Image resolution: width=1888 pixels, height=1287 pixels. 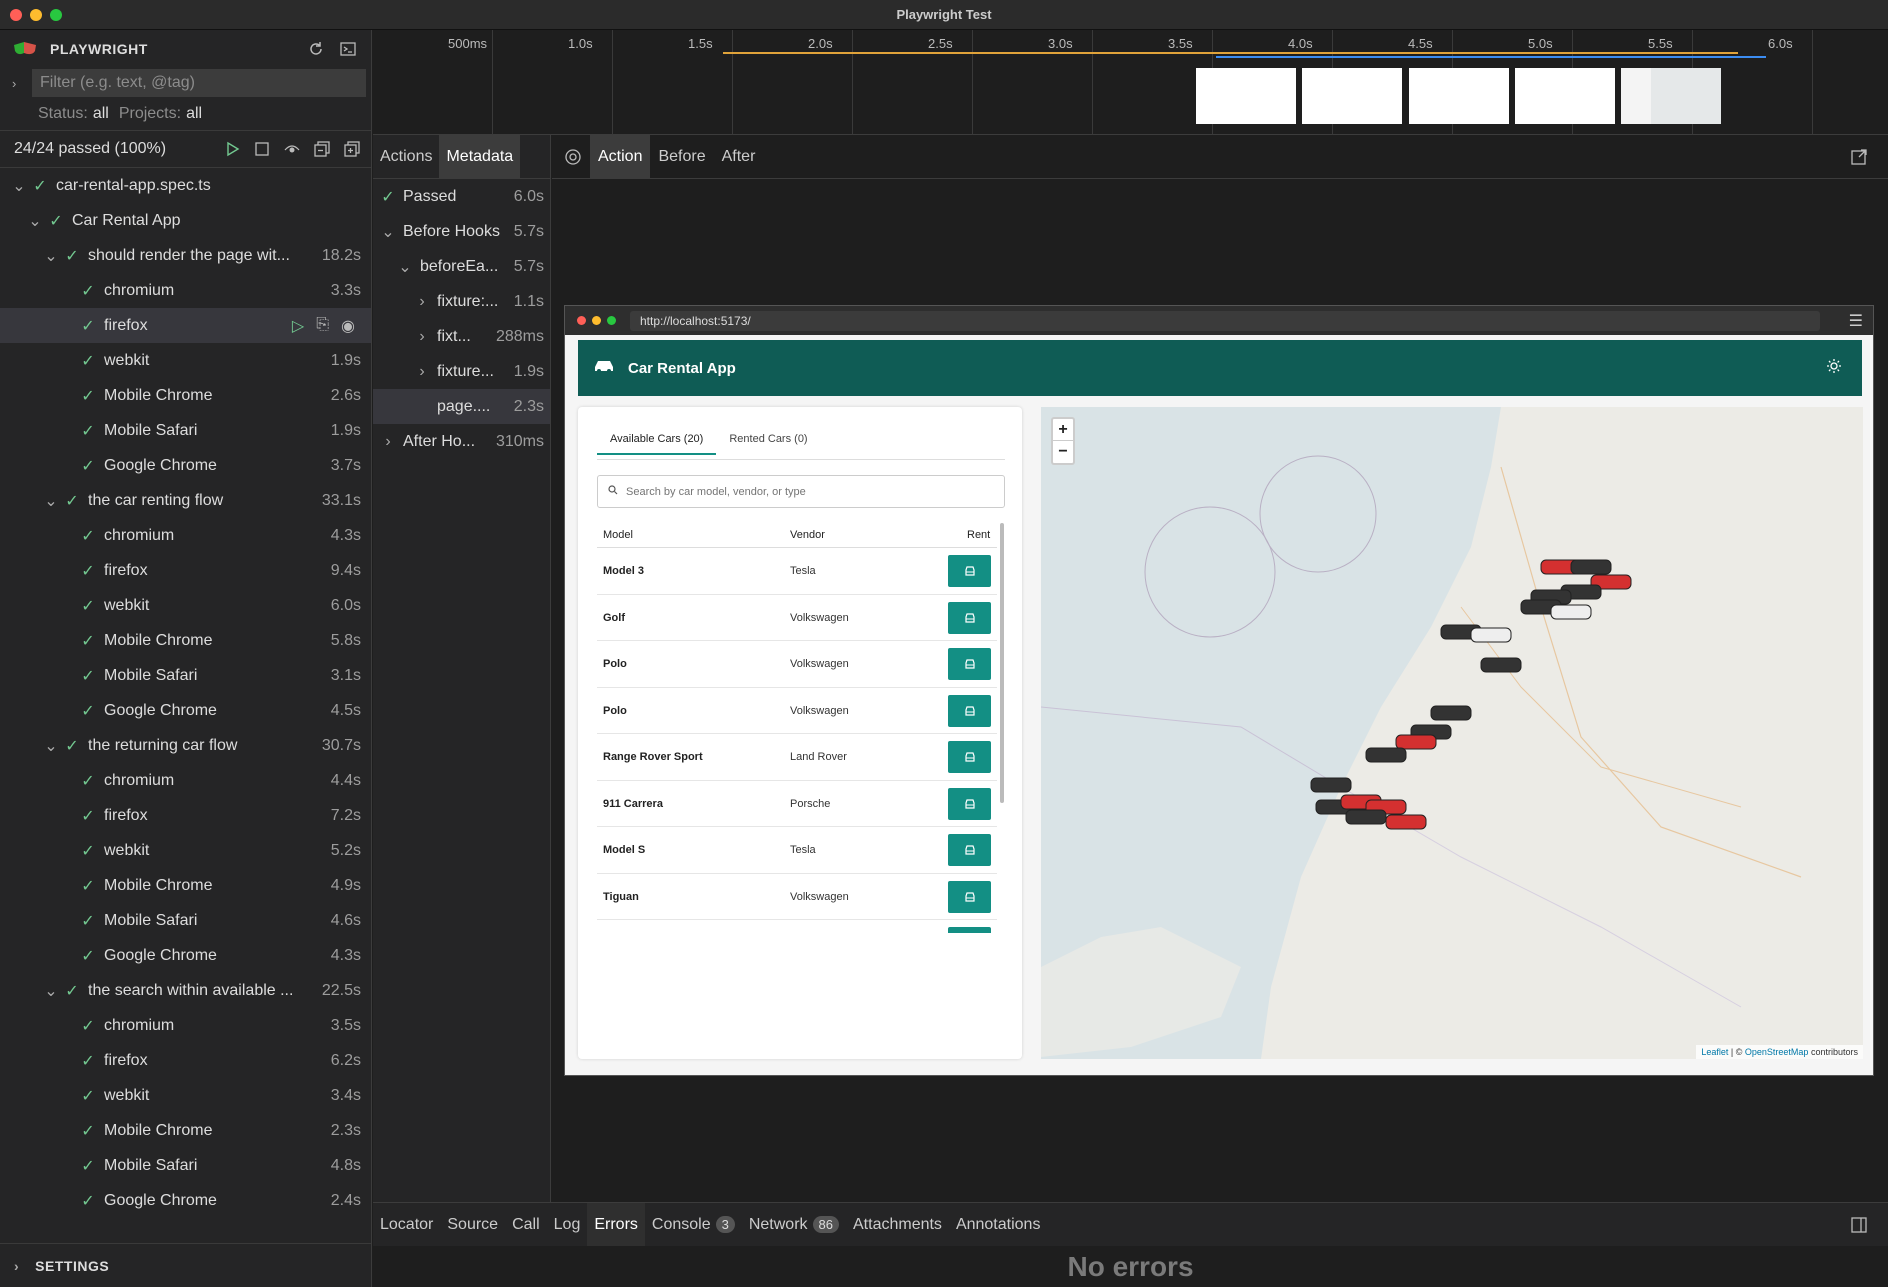 What do you see at coordinates (1063, 430) in the screenshot?
I see `zoom-in-button: +` at bounding box center [1063, 430].